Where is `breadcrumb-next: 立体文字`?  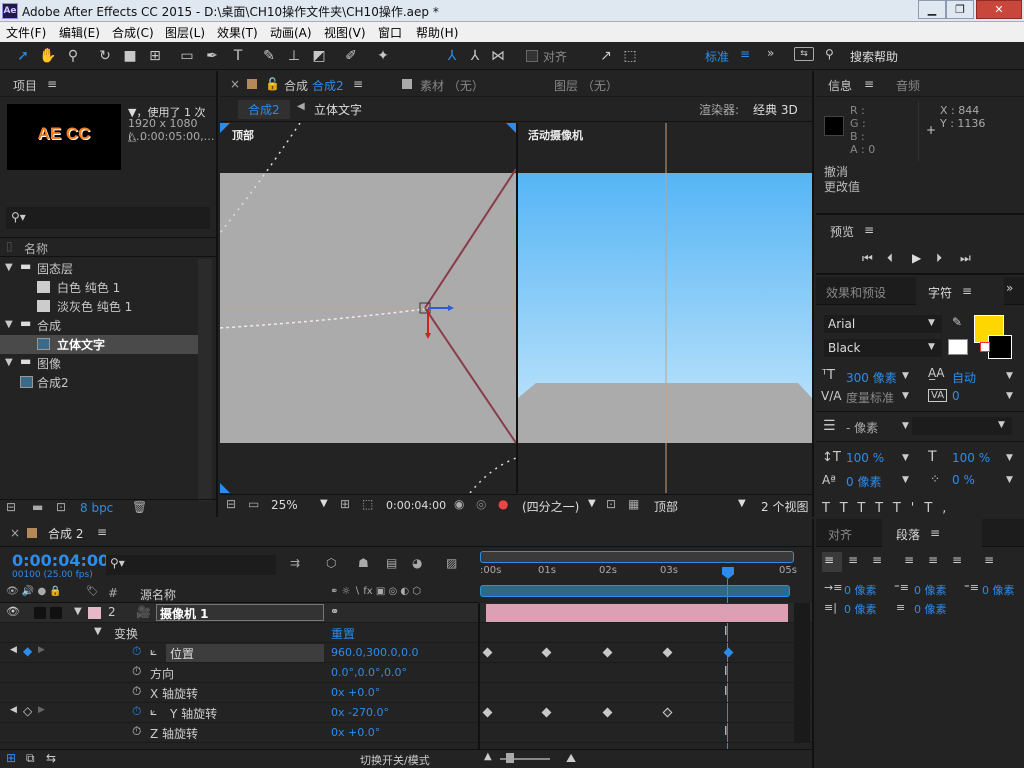 breadcrumb-next: 立体文字 is located at coordinates (338, 109).